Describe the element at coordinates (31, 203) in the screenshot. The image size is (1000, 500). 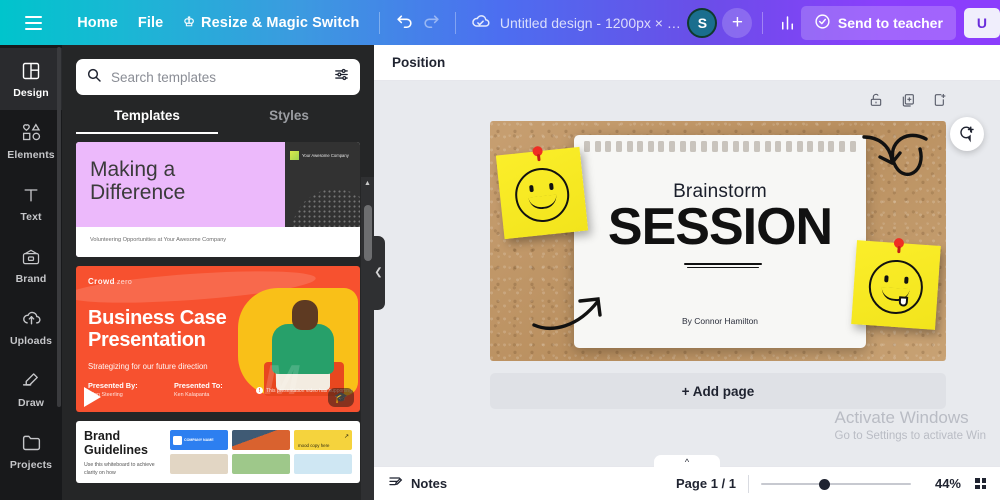
I see `sidebar-item-text: Text` at that location.